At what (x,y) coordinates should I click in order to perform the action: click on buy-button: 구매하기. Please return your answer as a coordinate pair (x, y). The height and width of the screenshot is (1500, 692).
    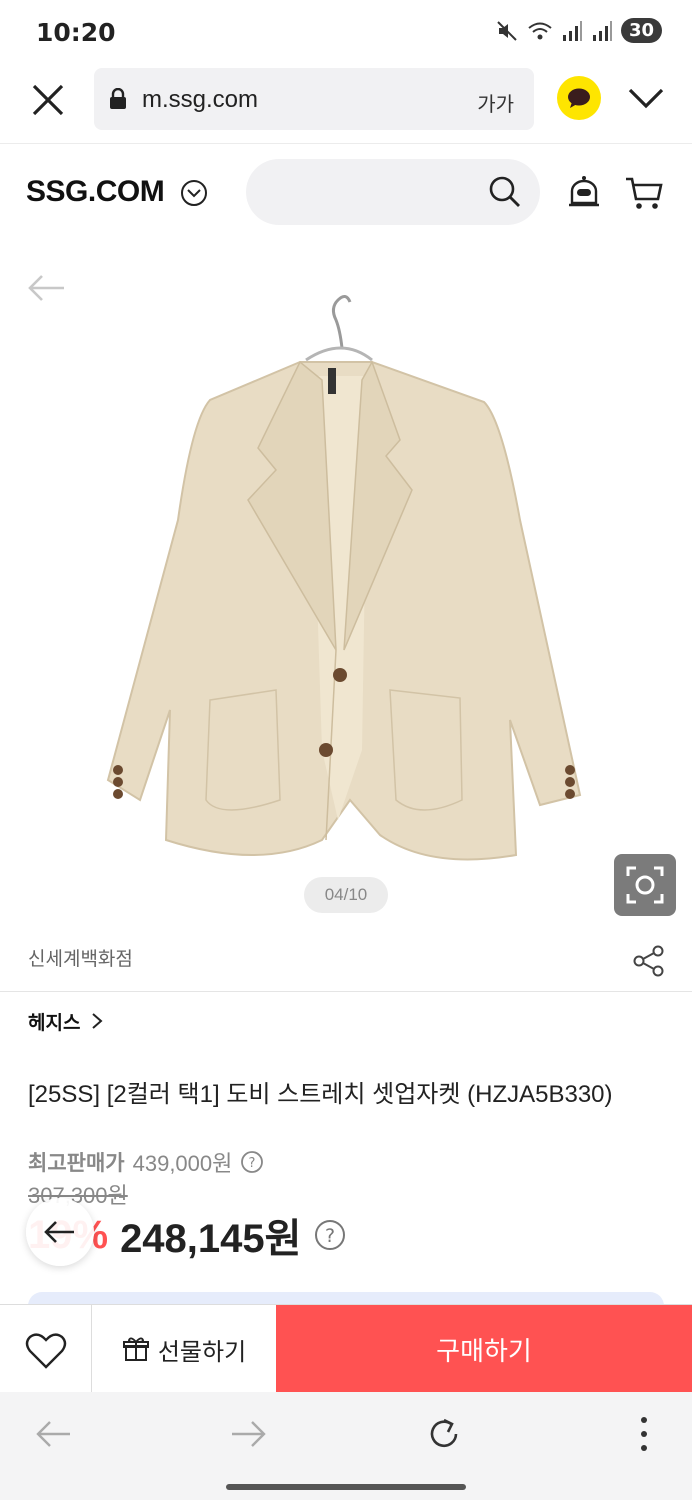
    Looking at the image, I should click on (484, 1349).